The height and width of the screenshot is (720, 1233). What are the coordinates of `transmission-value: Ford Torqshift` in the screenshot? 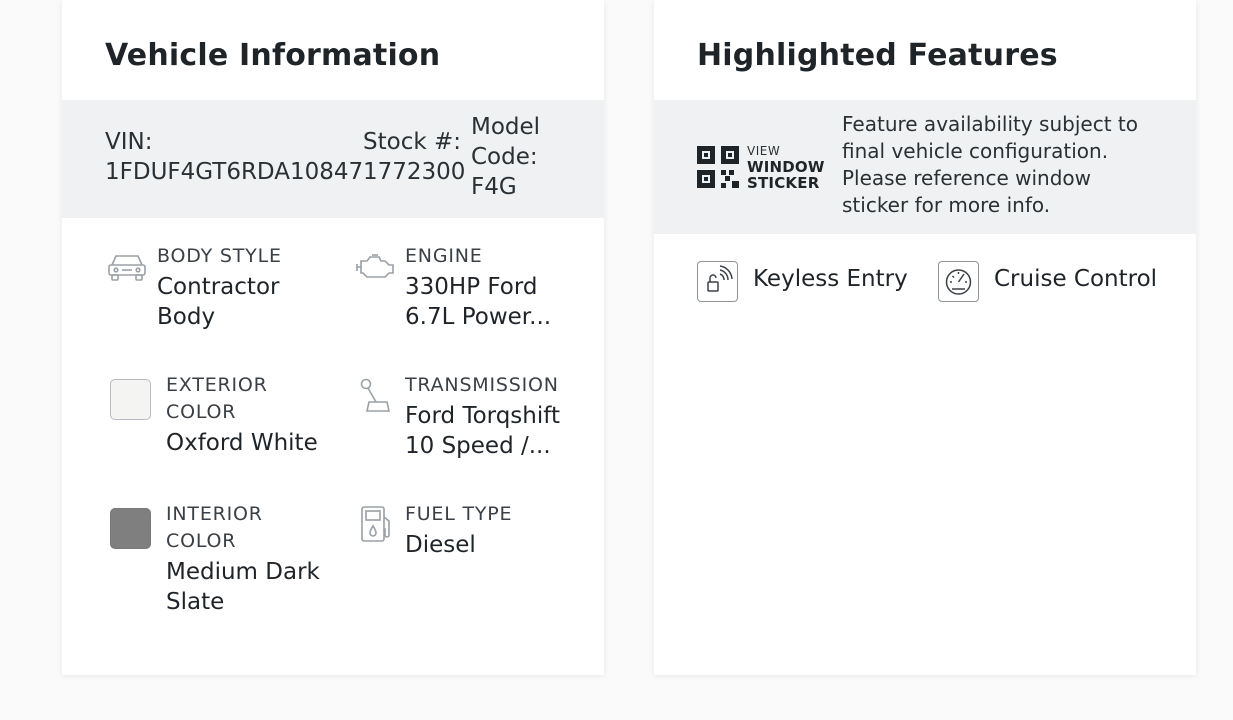 It's located at (482, 416).